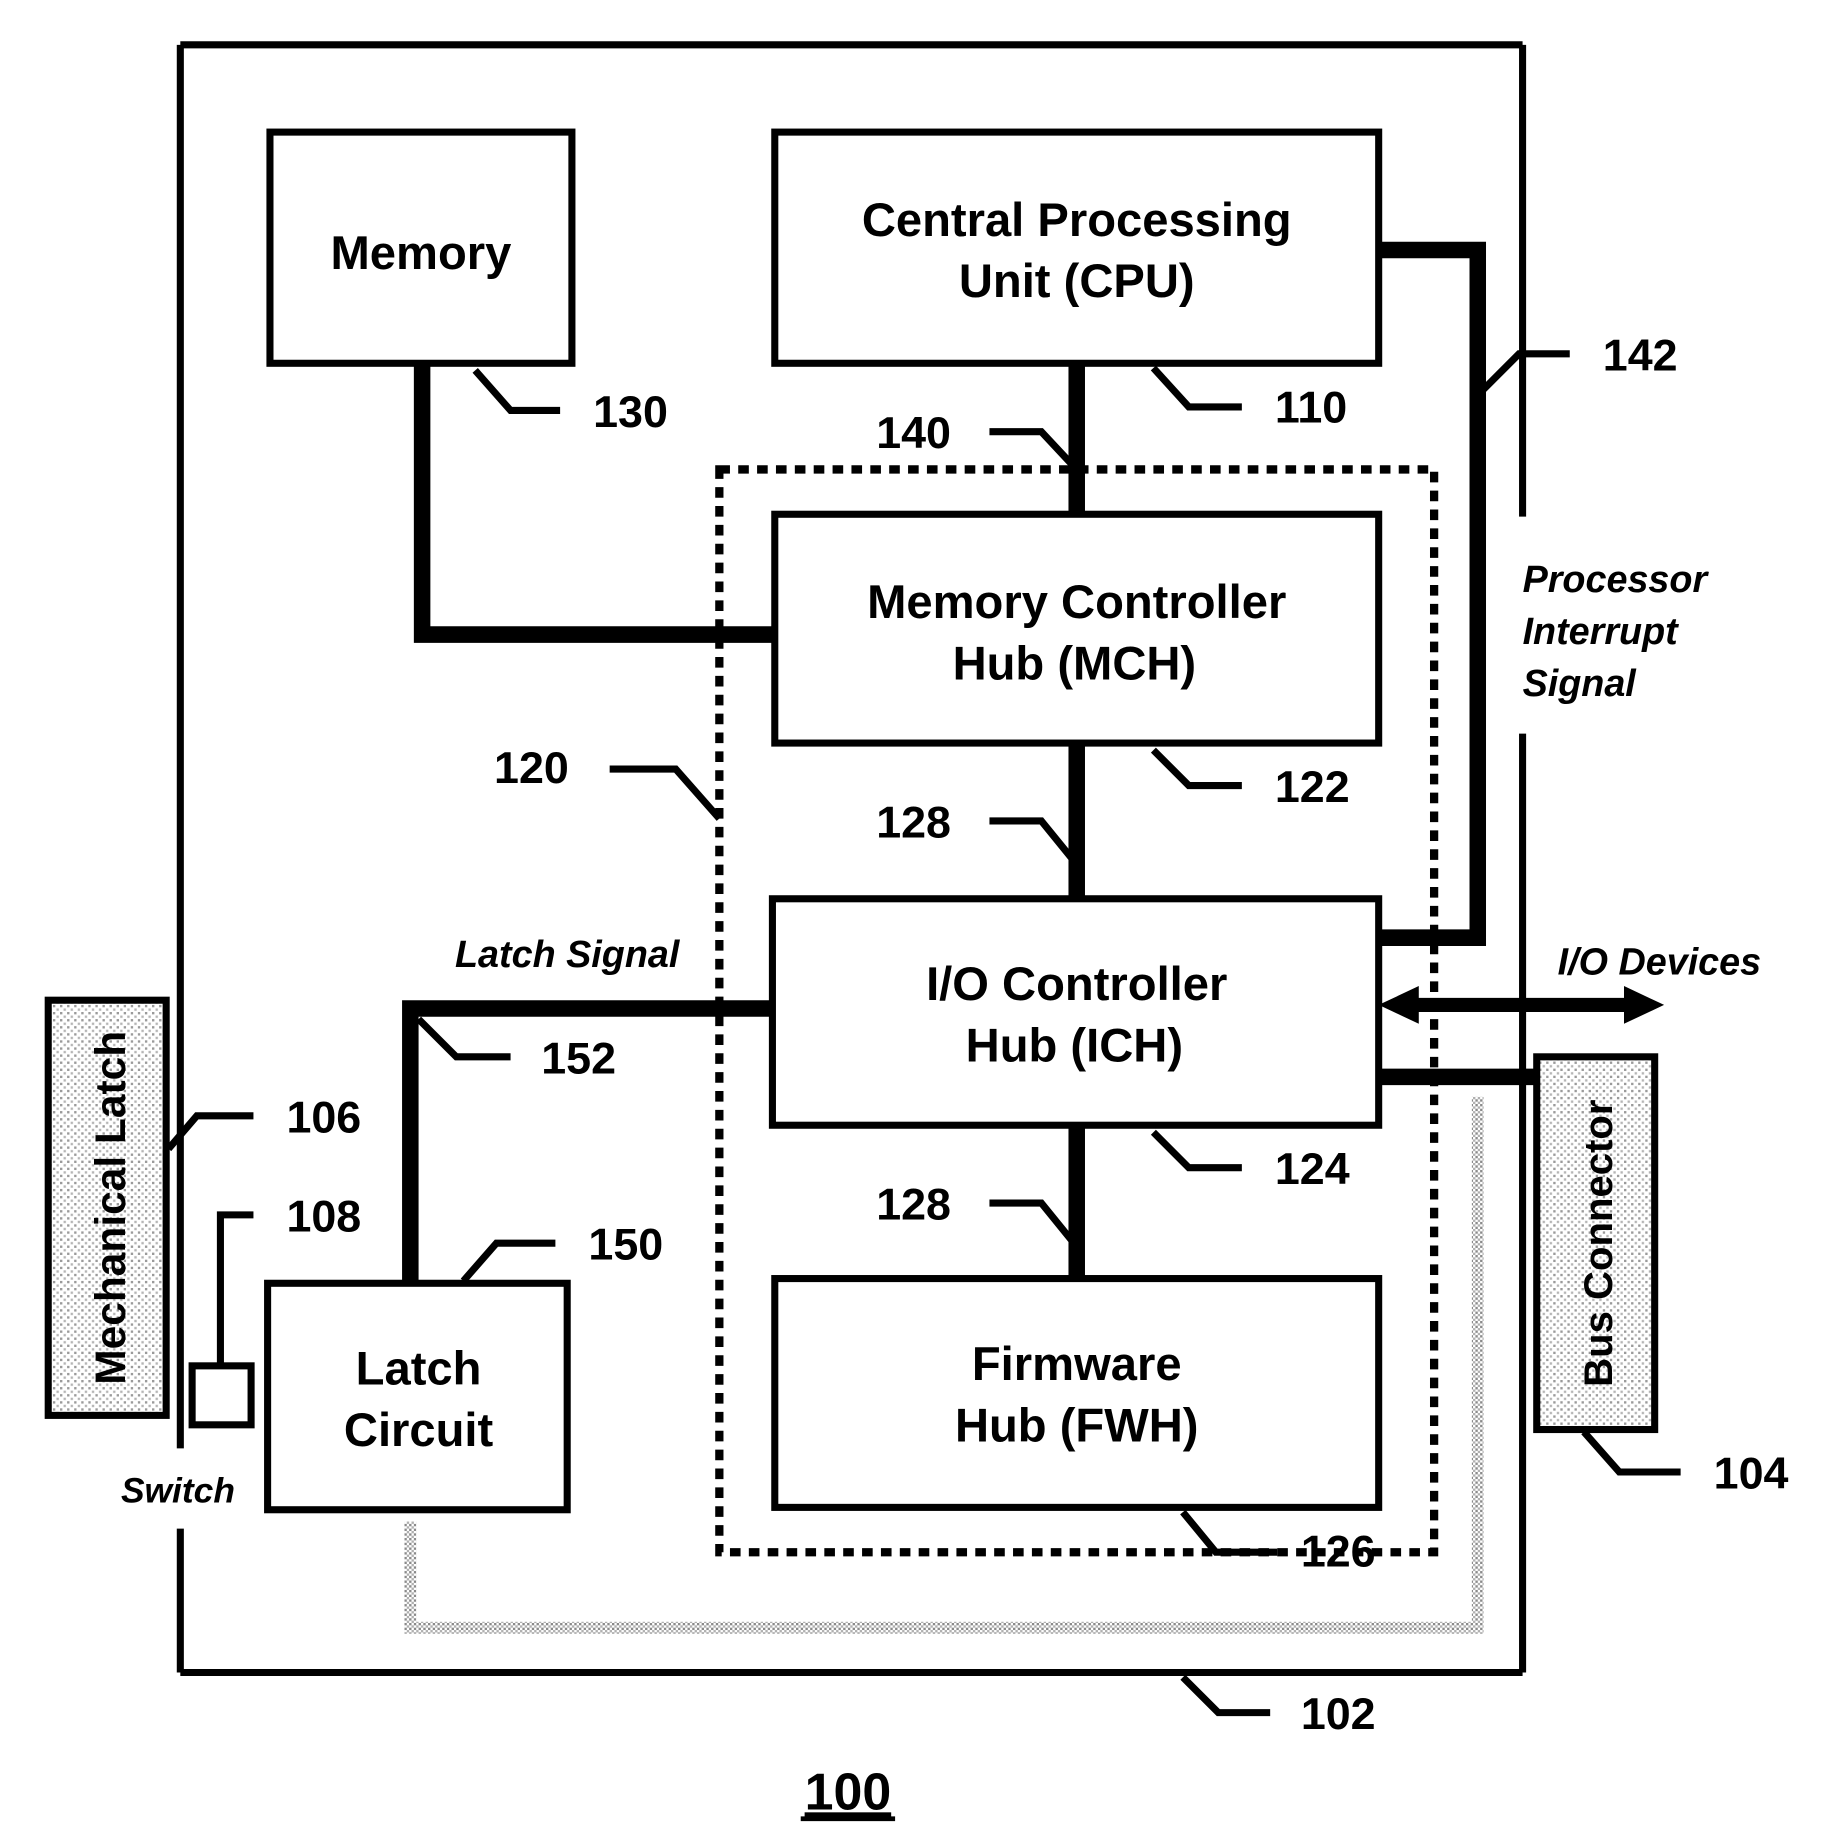  I want to click on interrupt-label-line1: Processor, so click(1616, 579).